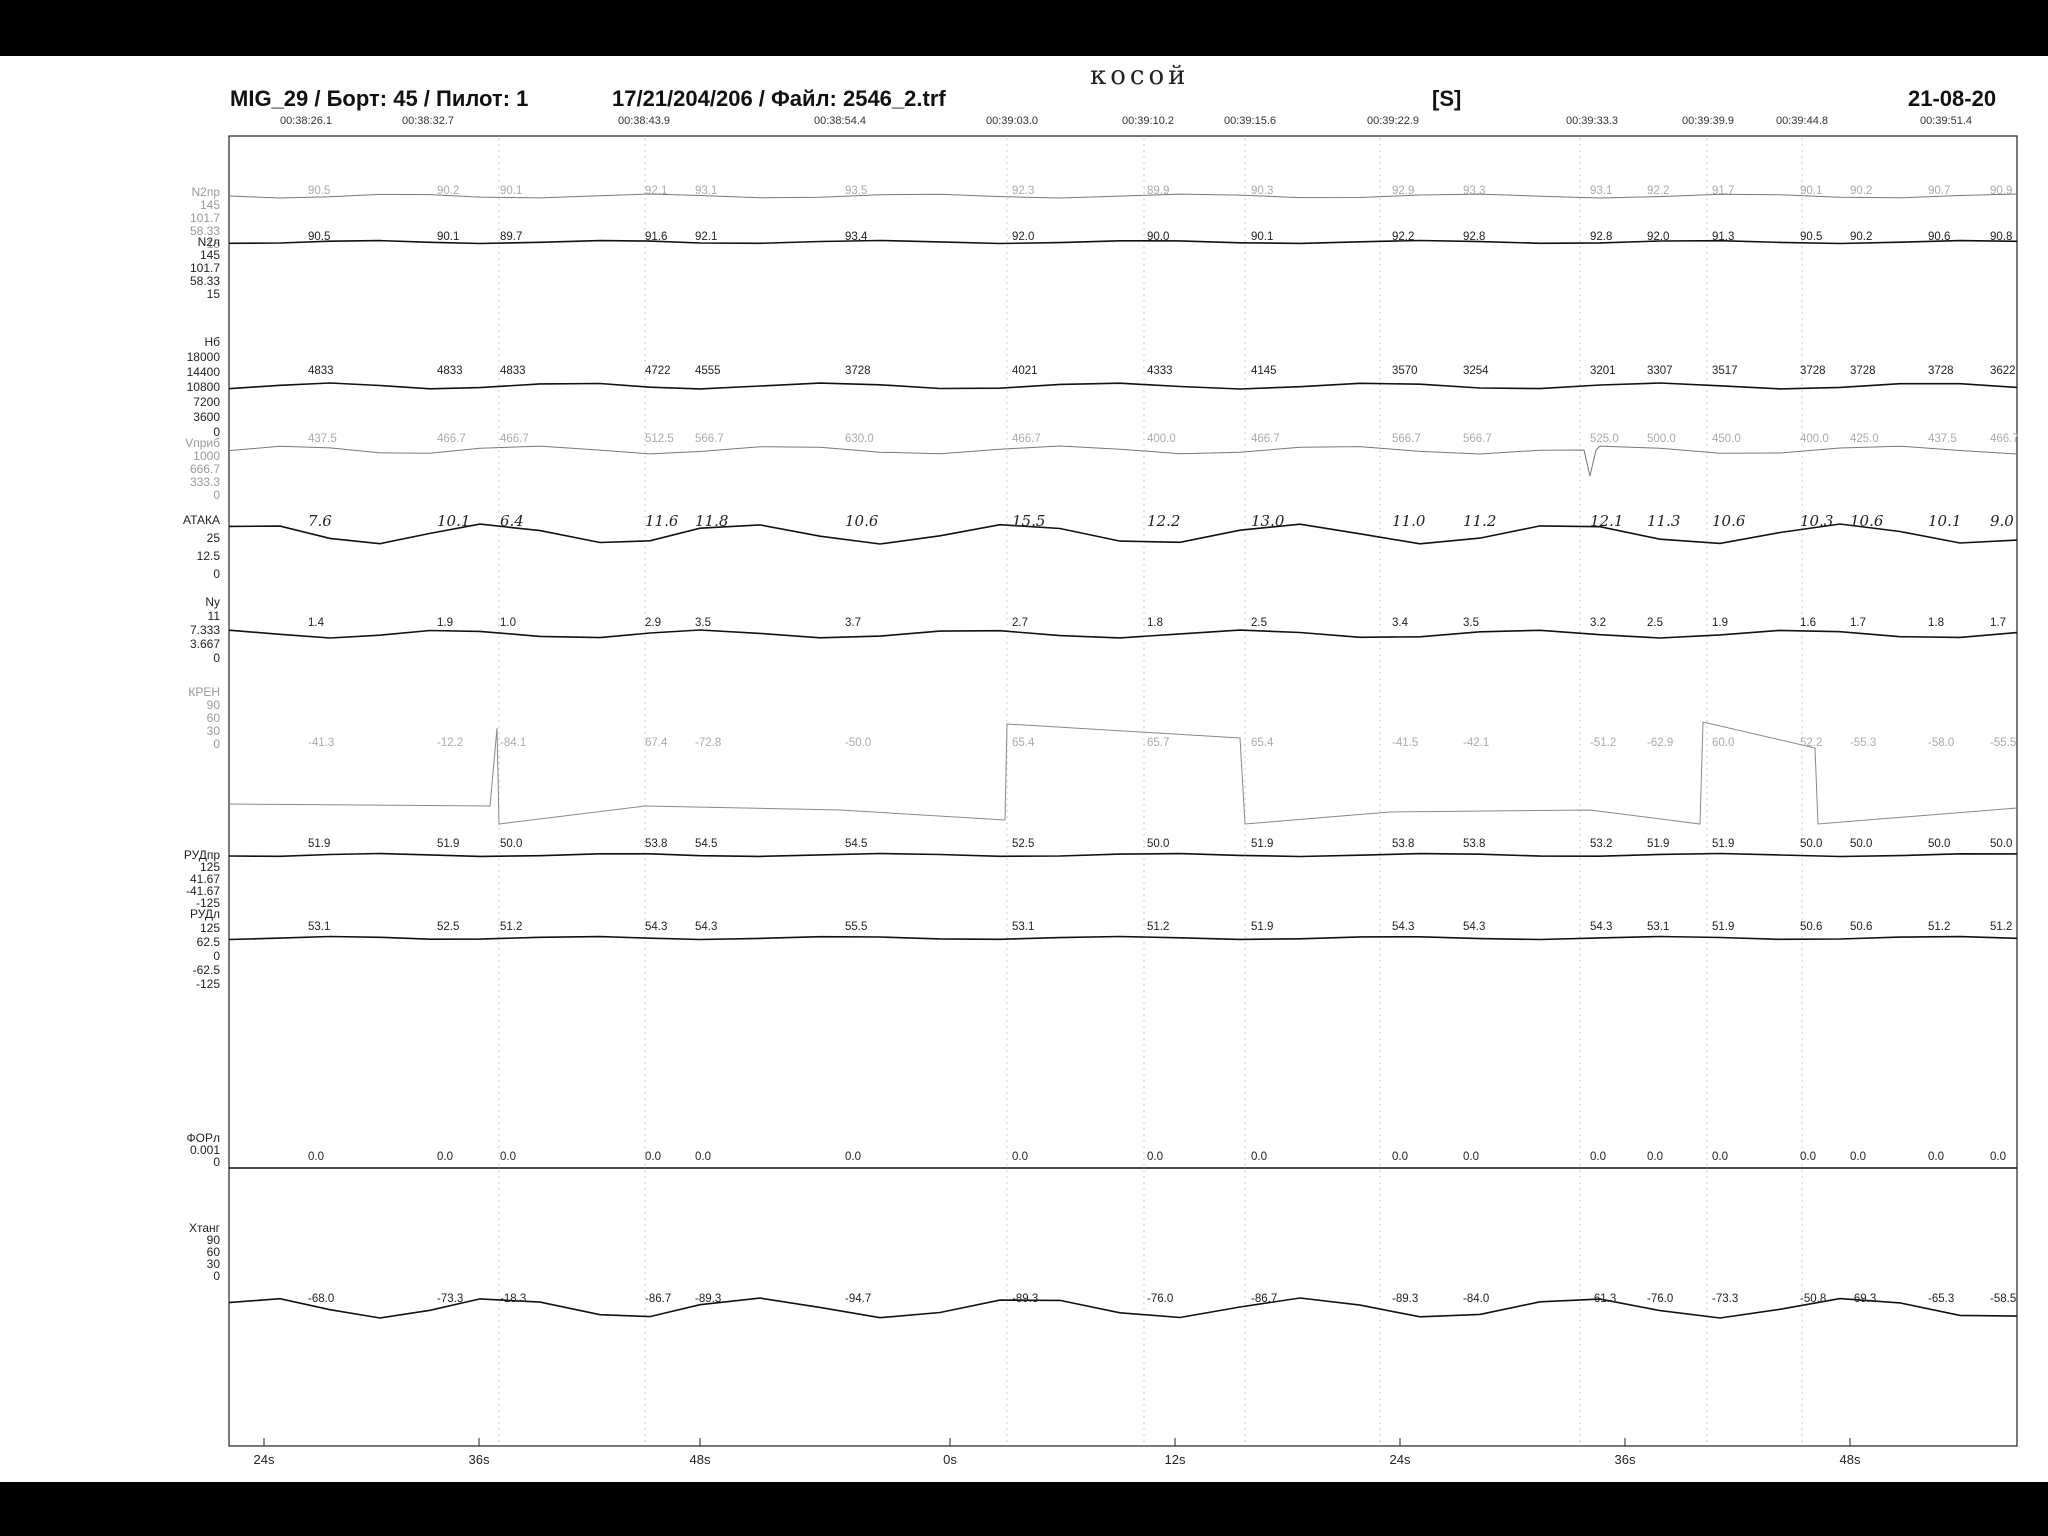 This screenshot has height=1536, width=2048. What do you see at coordinates (1155, 623) in the screenshot?
I see `value-annotation: 1.8` at bounding box center [1155, 623].